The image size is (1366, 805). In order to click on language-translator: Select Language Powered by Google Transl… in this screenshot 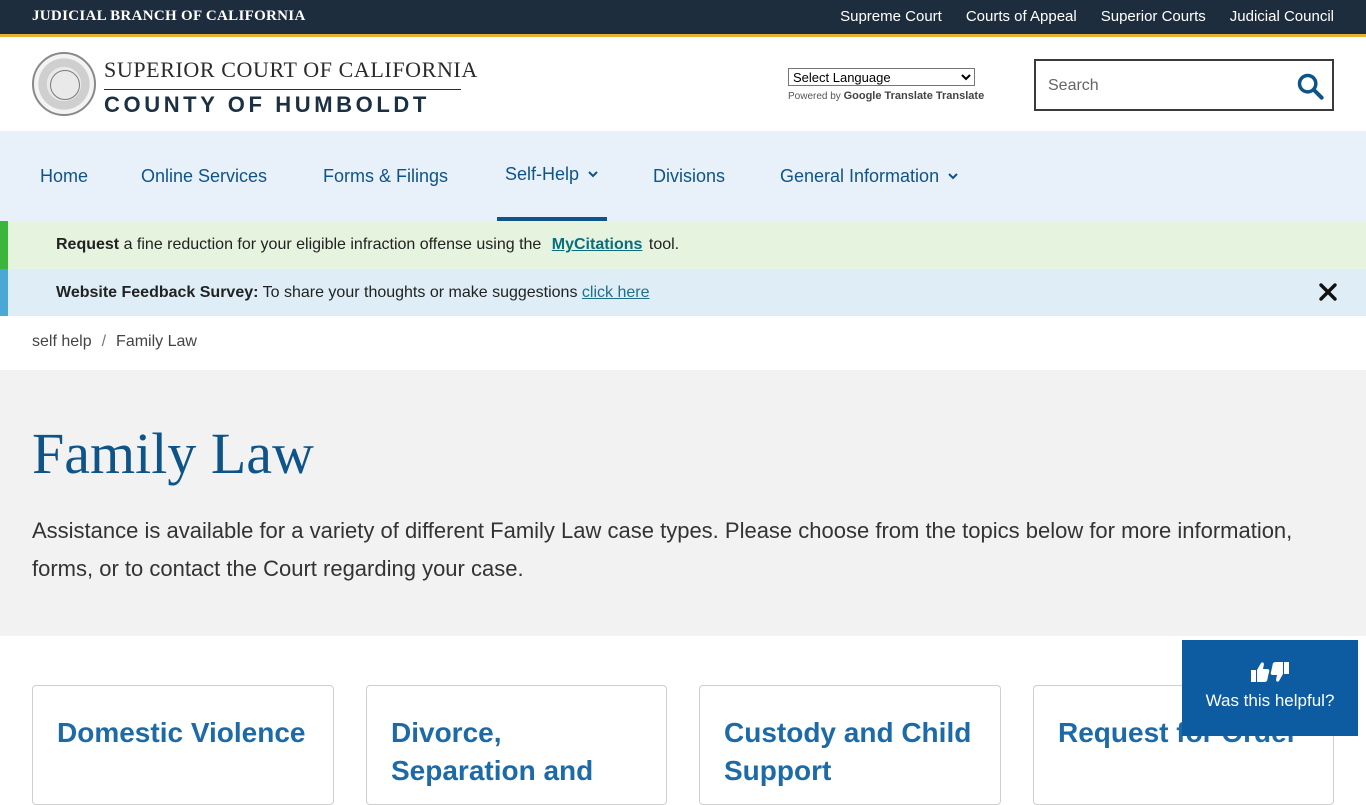, I will do `click(886, 85)`.